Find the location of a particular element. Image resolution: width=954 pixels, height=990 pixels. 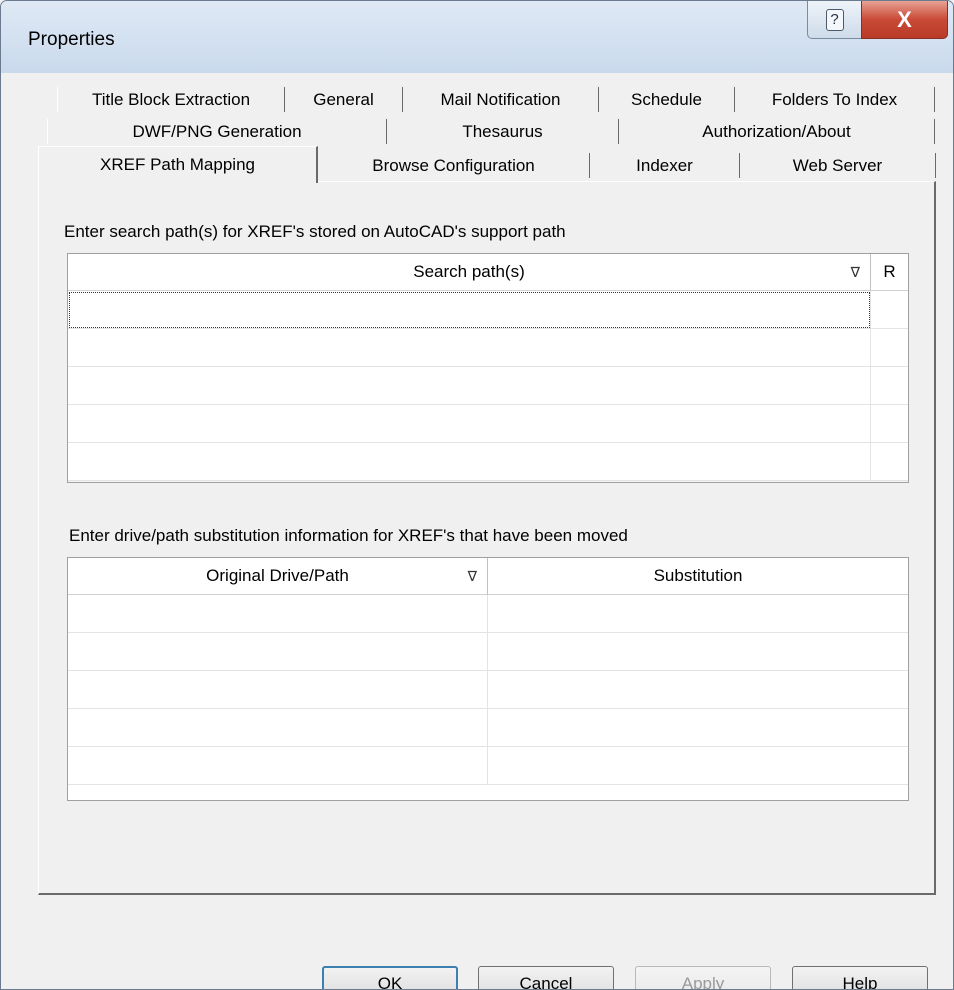

tab-label: Authorization/About is located at coordinates (776, 131).